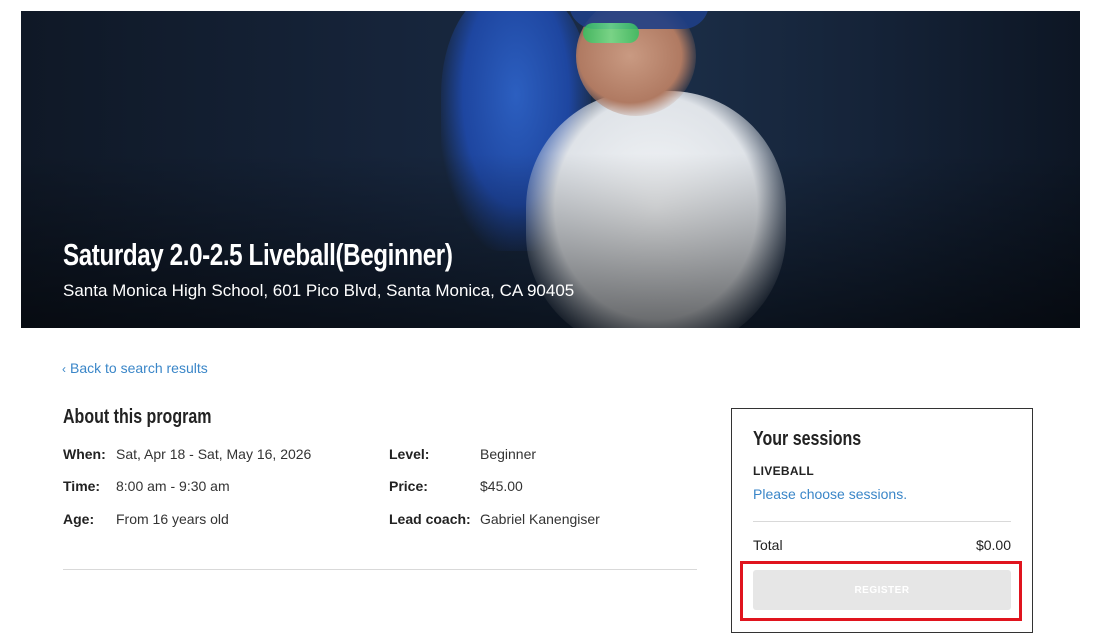 This screenshot has height=643, width=1103. Describe the element at coordinates (830, 494) in the screenshot. I see `choose-sessions-prompt: Please choose sessions.` at that location.